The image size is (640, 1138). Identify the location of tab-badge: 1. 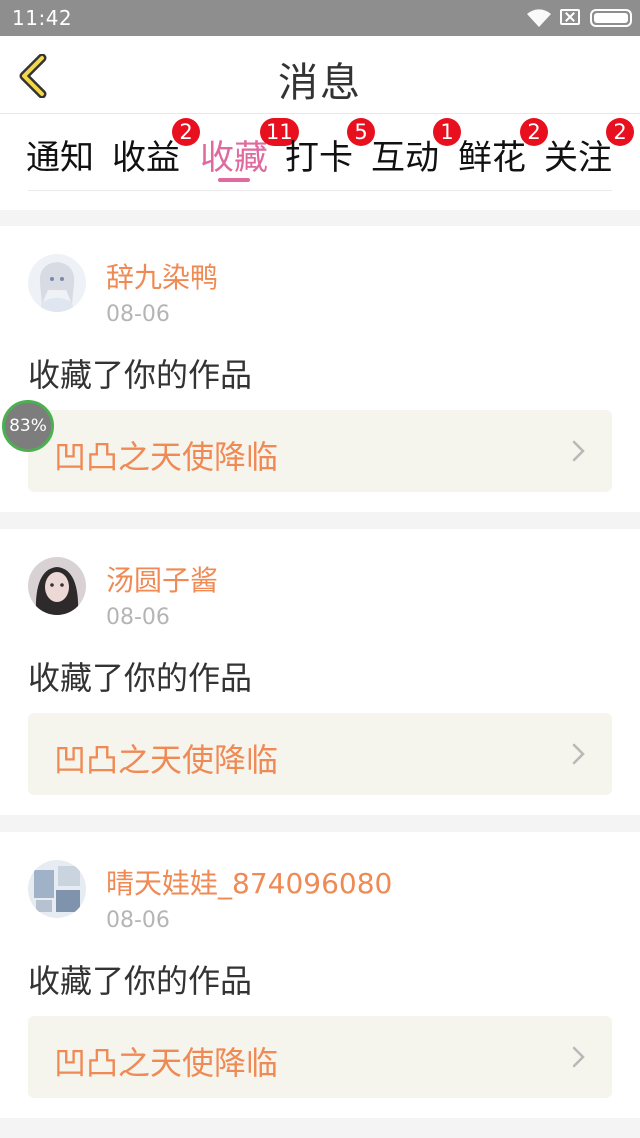
(447, 132).